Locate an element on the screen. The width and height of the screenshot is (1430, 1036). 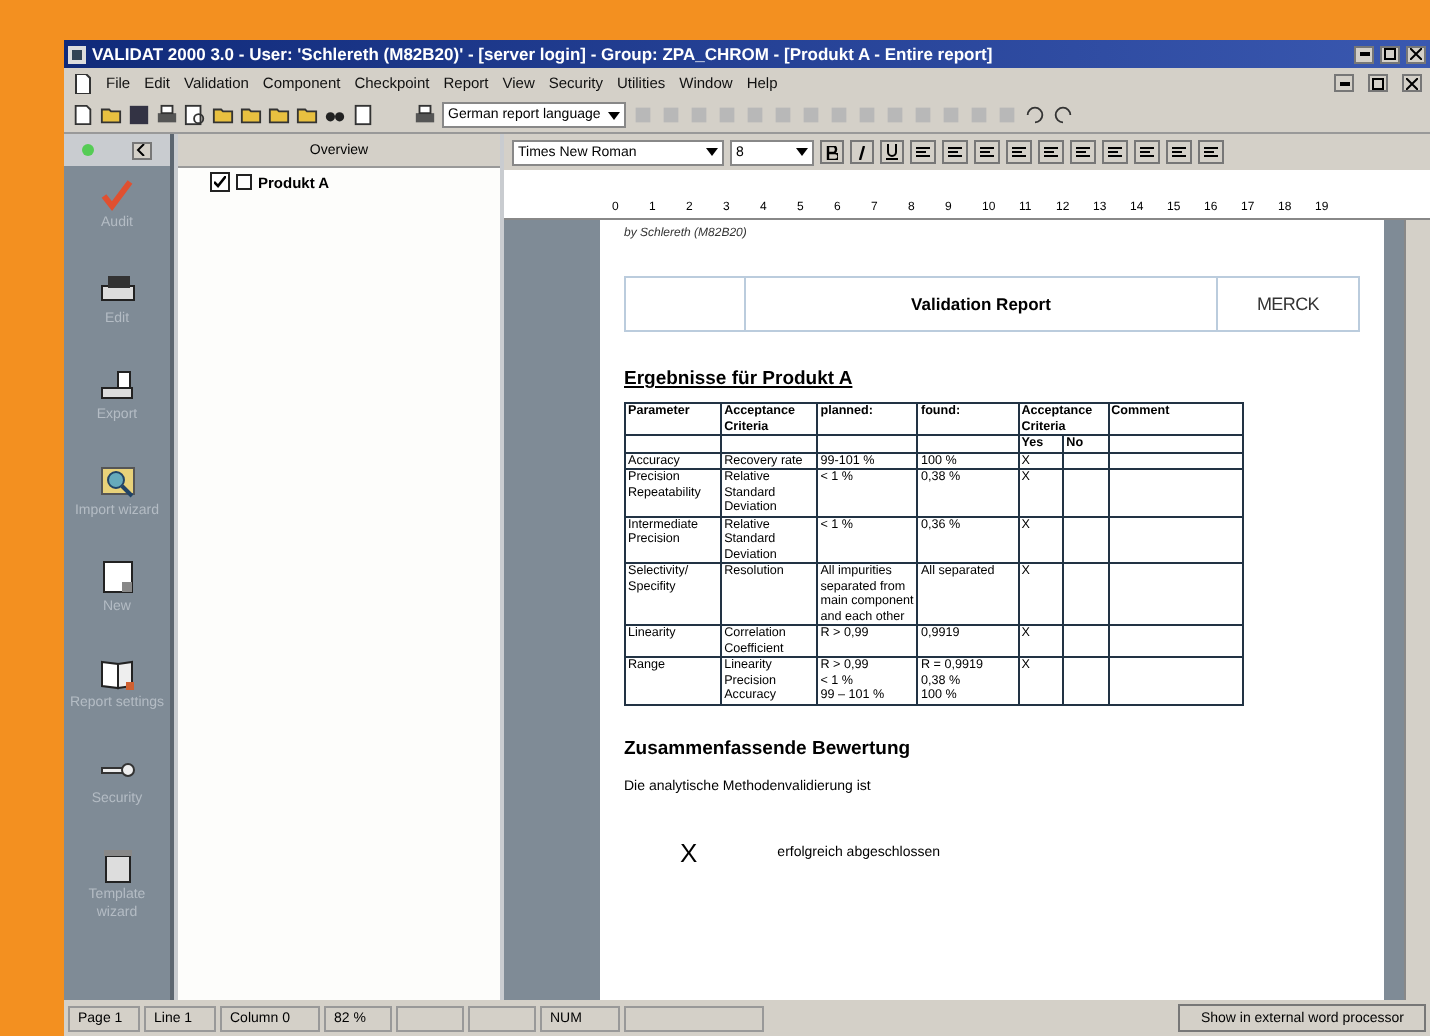
section-heading: Ergebnisse für Produkt A is located at coordinates (739, 379).